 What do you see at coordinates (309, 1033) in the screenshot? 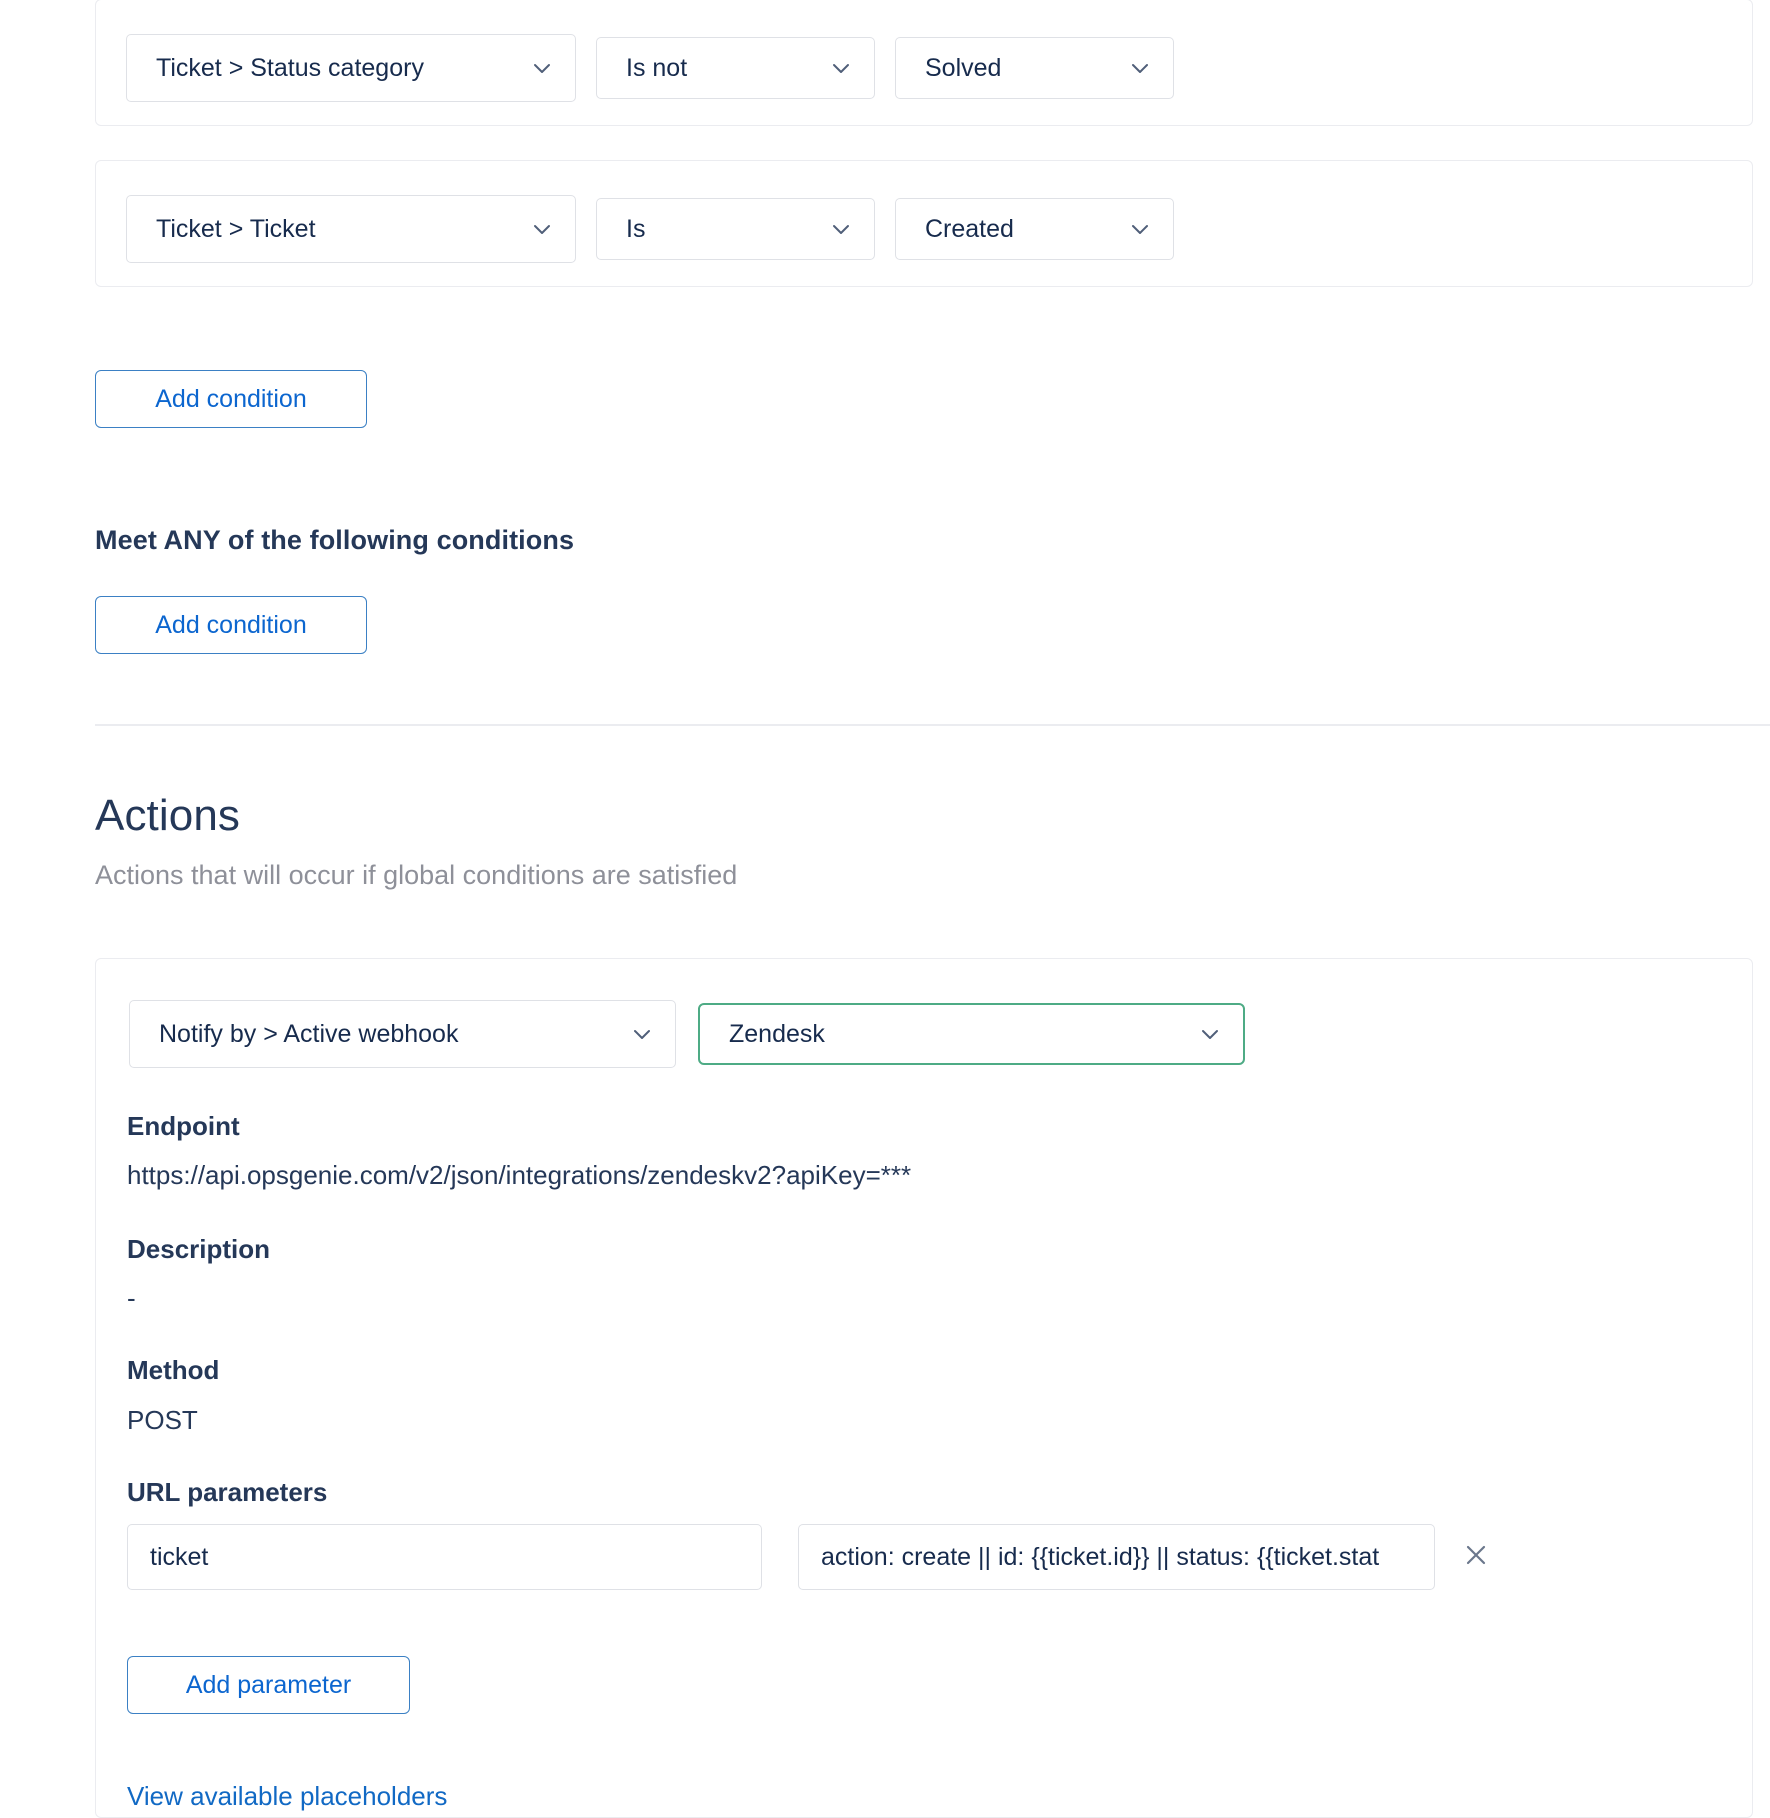
I see `action-type-label: Notify by > Active webhook` at bounding box center [309, 1033].